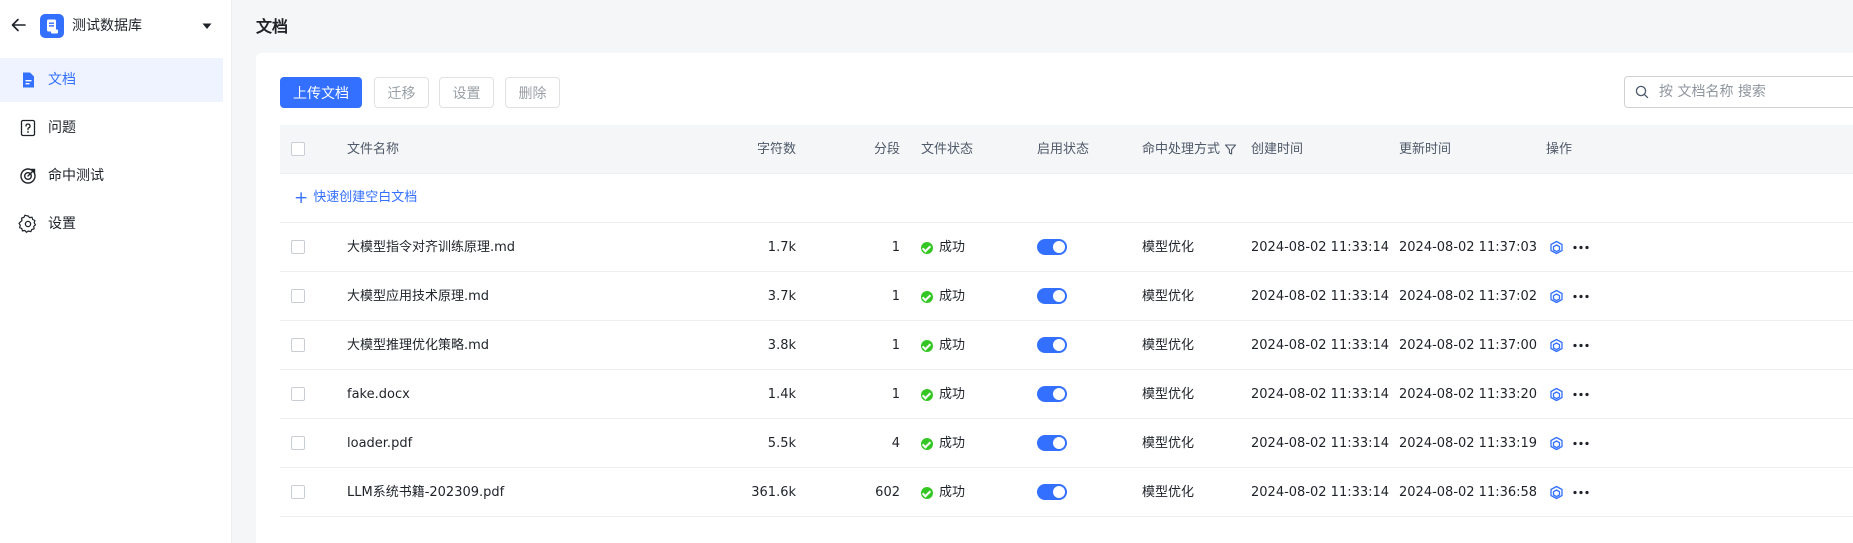  What do you see at coordinates (776, 149) in the screenshot?
I see `column-header-chars: 字符数` at bounding box center [776, 149].